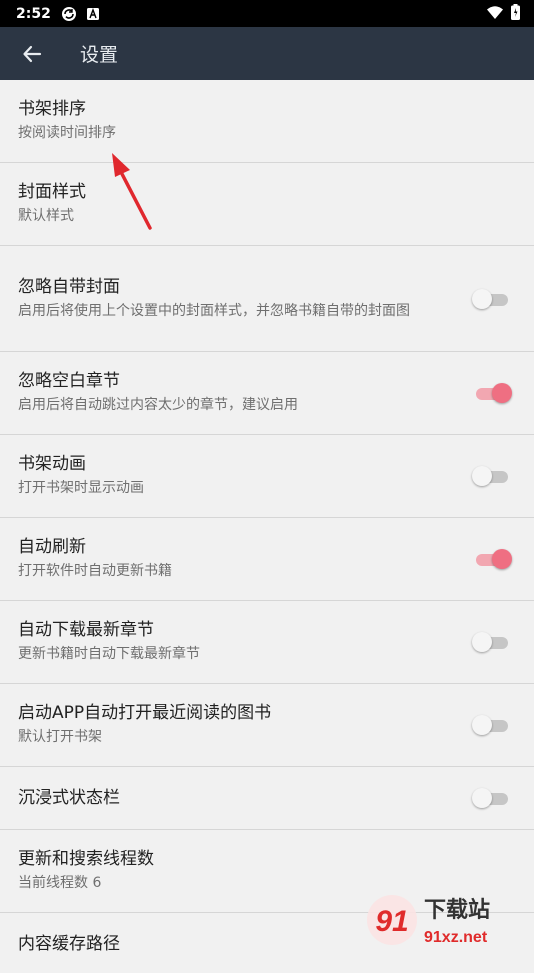 The image size is (534, 973). What do you see at coordinates (267, 53) in the screenshot?
I see `app-bar: 设置` at bounding box center [267, 53].